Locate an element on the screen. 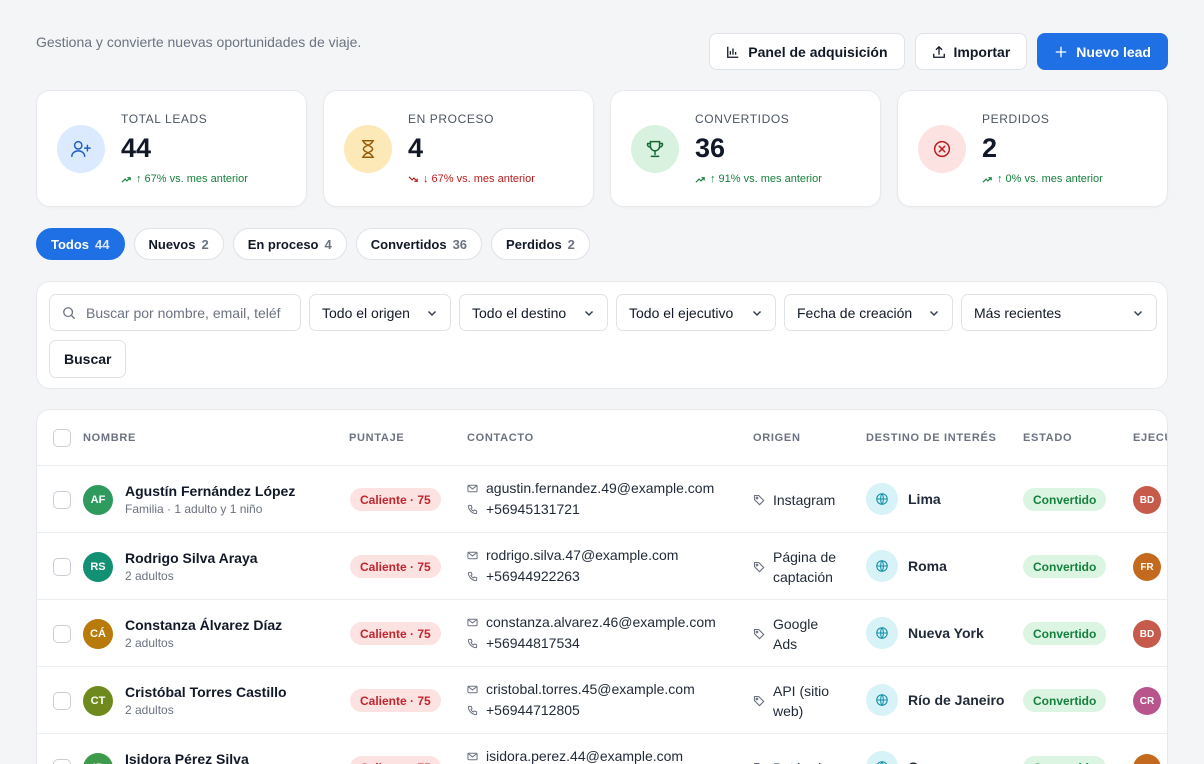 The height and width of the screenshot is (764, 1204). origin-select-value: Todo el origen is located at coordinates (366, 312).